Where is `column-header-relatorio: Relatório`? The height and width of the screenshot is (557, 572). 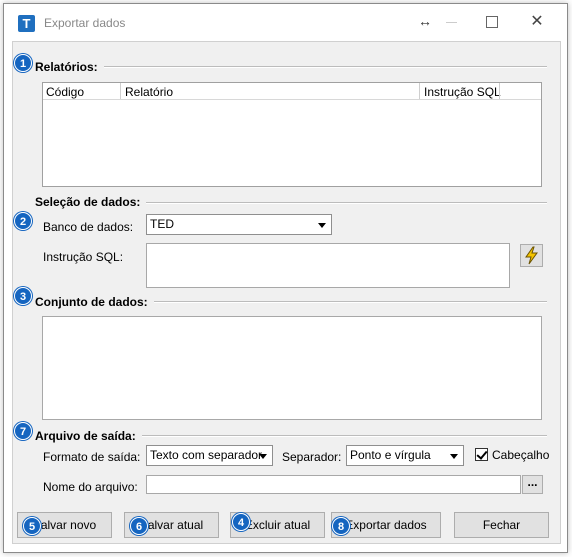 column-header-relatorio: Relatório is located at coordinates (149, 92).